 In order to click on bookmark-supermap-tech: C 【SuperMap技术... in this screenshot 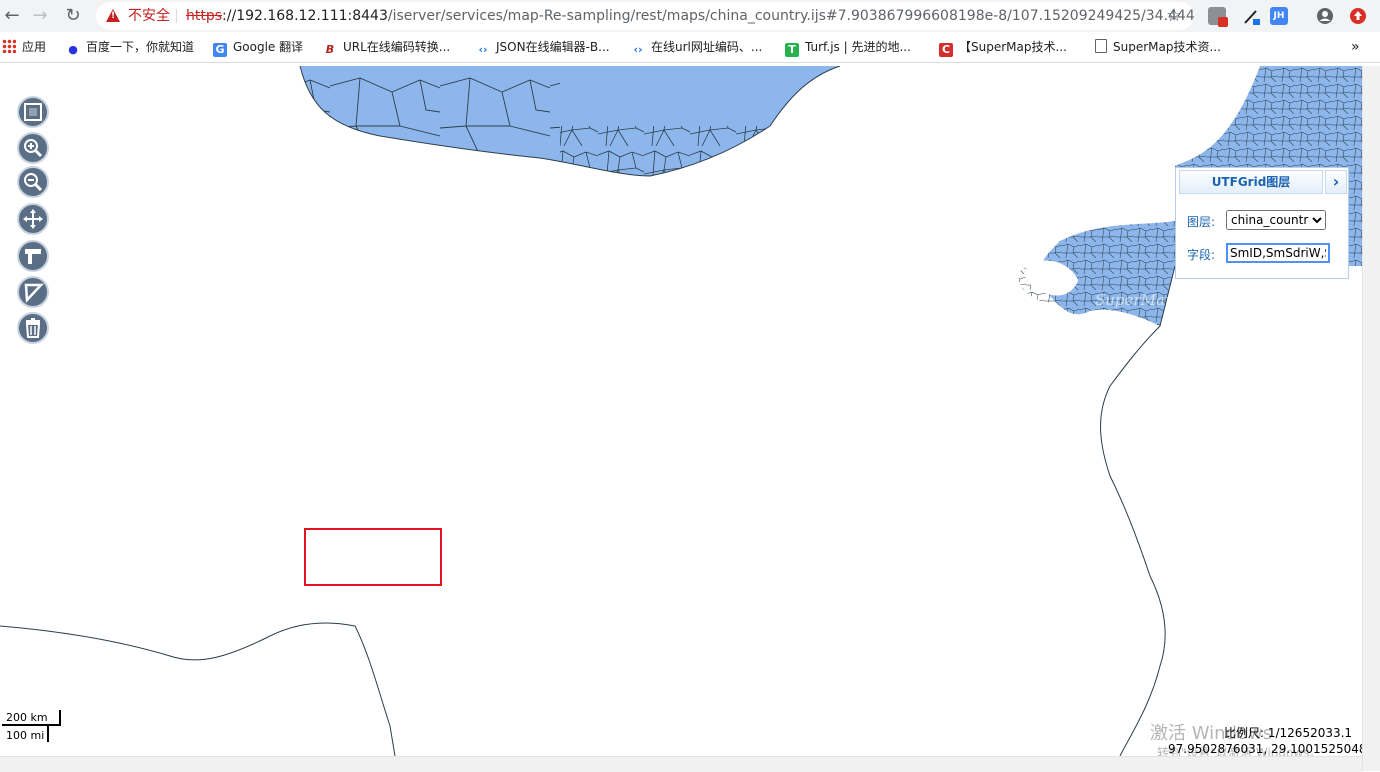, I will do `click(1003, 47)`.